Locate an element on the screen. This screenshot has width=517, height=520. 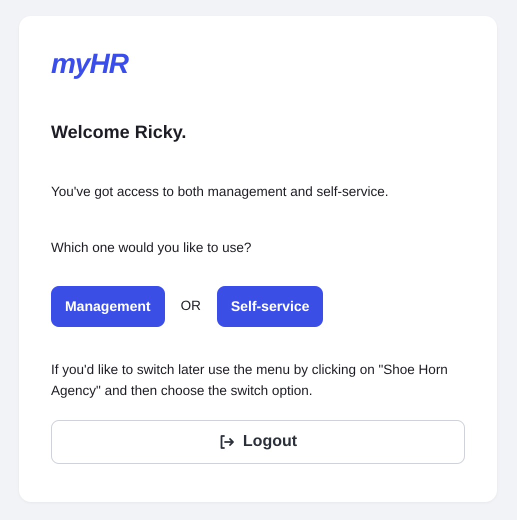
logout-icon is located at coordinates (226, 442).